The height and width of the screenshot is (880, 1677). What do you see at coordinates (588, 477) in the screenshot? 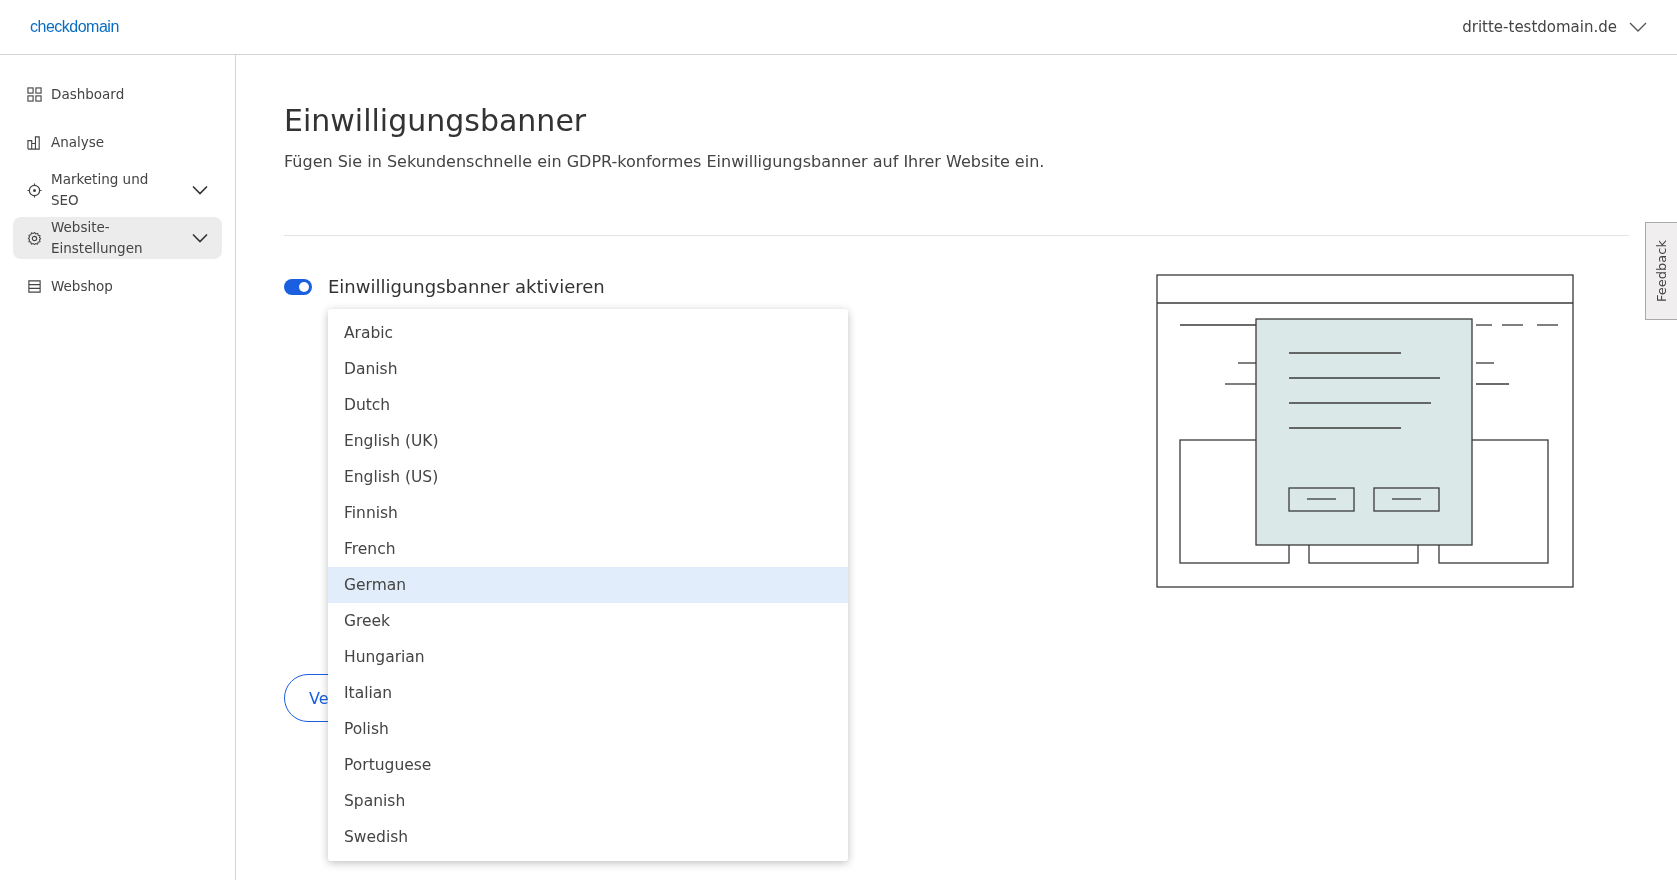
I see `dropdown-option: English (US)` at bounding box center [588, 477].